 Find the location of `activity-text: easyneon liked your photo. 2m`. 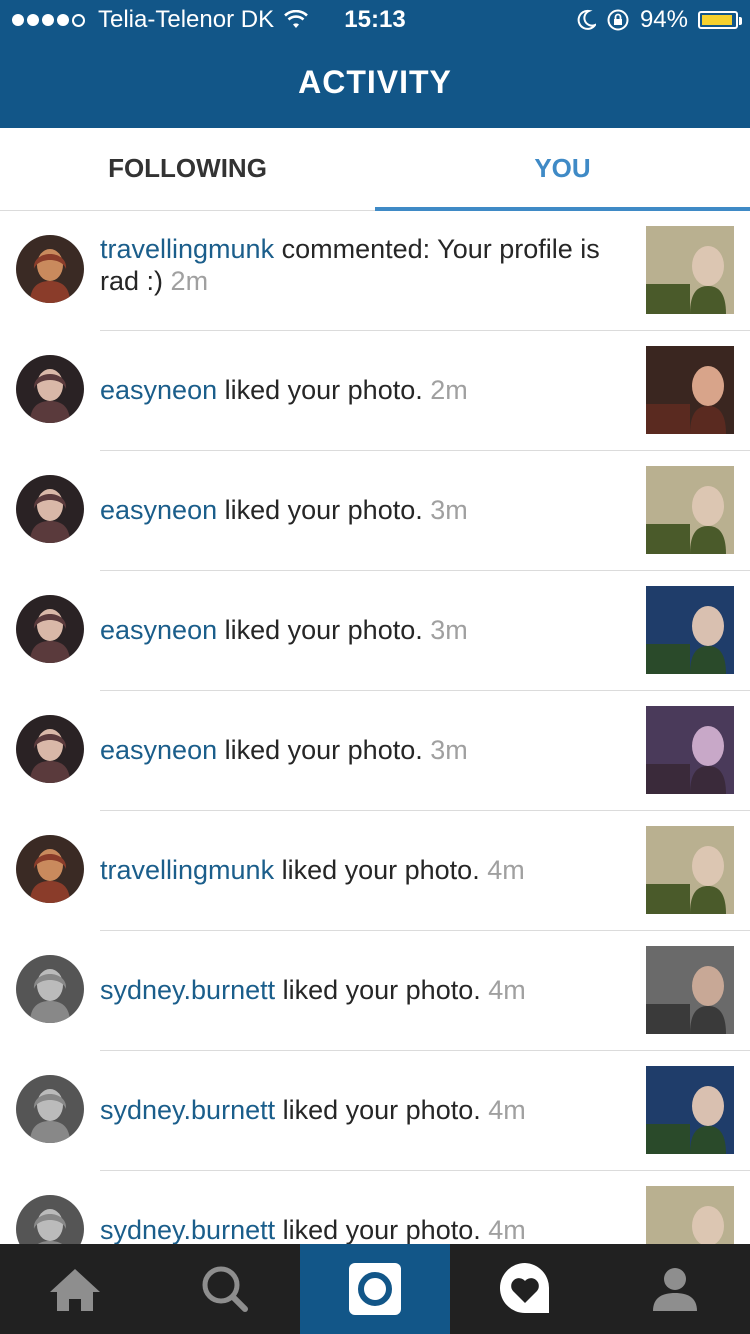

activity-text: easyneon liked your photo. 2m is located at coordinates (365, 390).